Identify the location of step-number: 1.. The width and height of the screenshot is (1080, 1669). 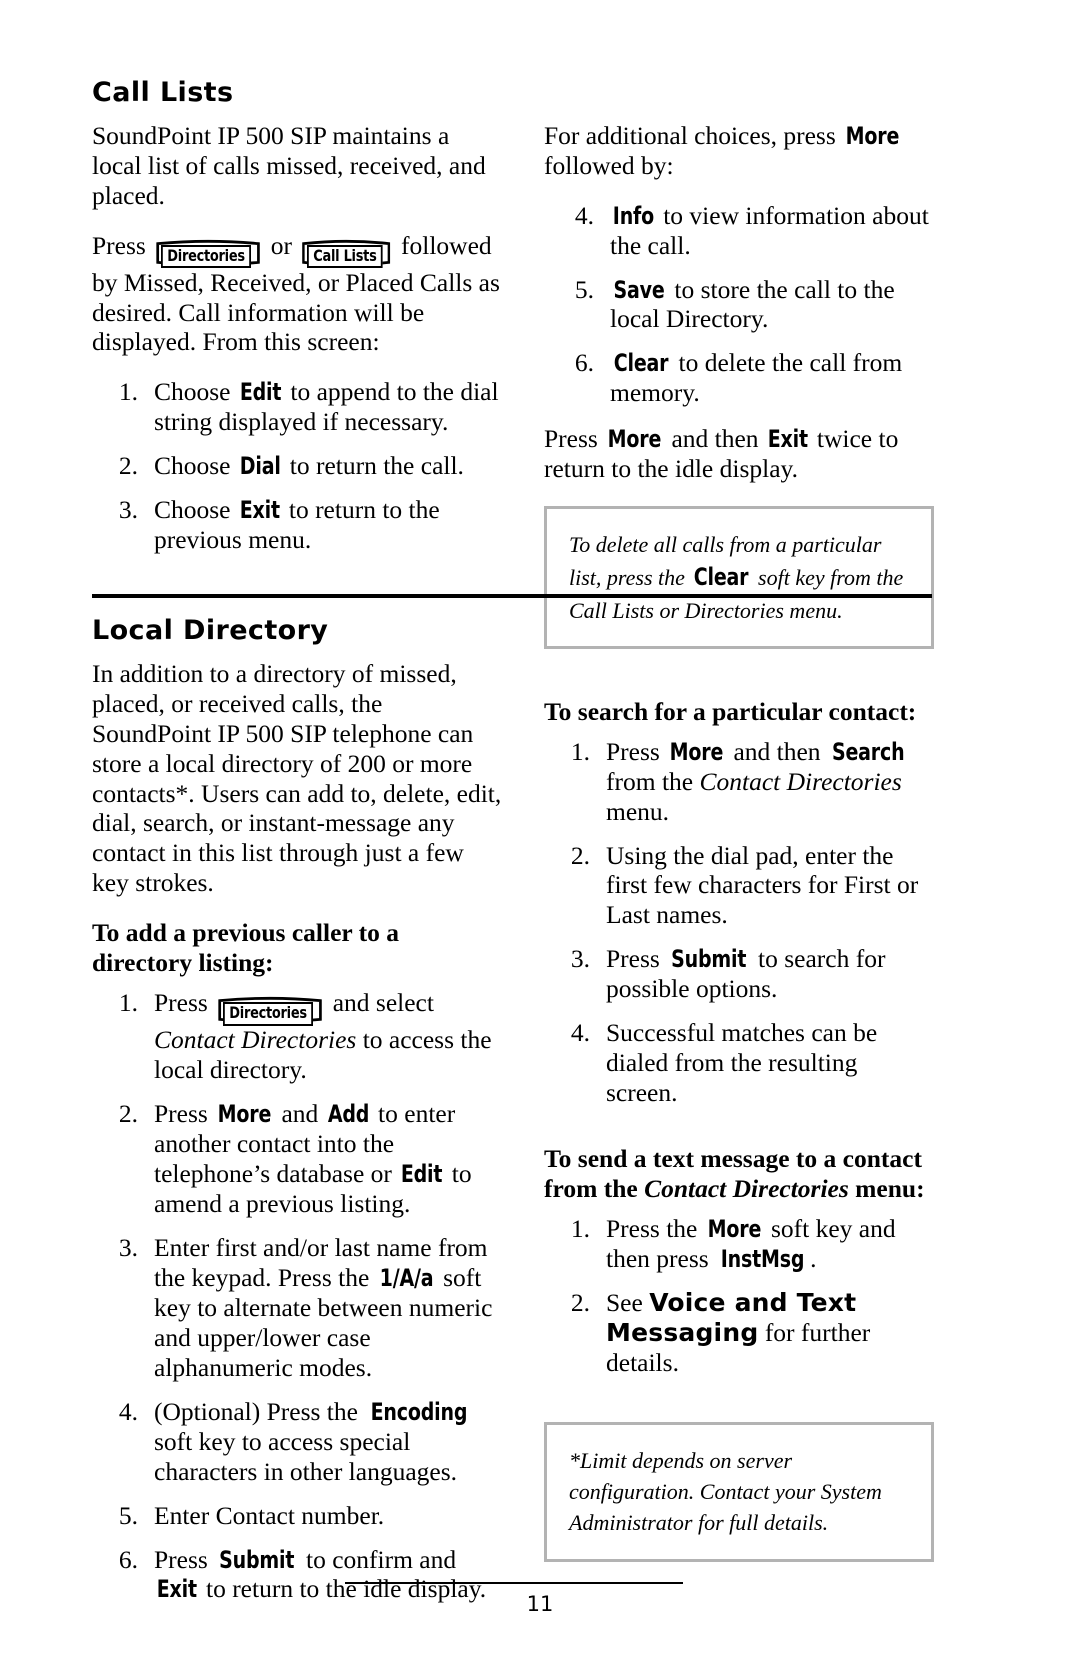
(580, 751).